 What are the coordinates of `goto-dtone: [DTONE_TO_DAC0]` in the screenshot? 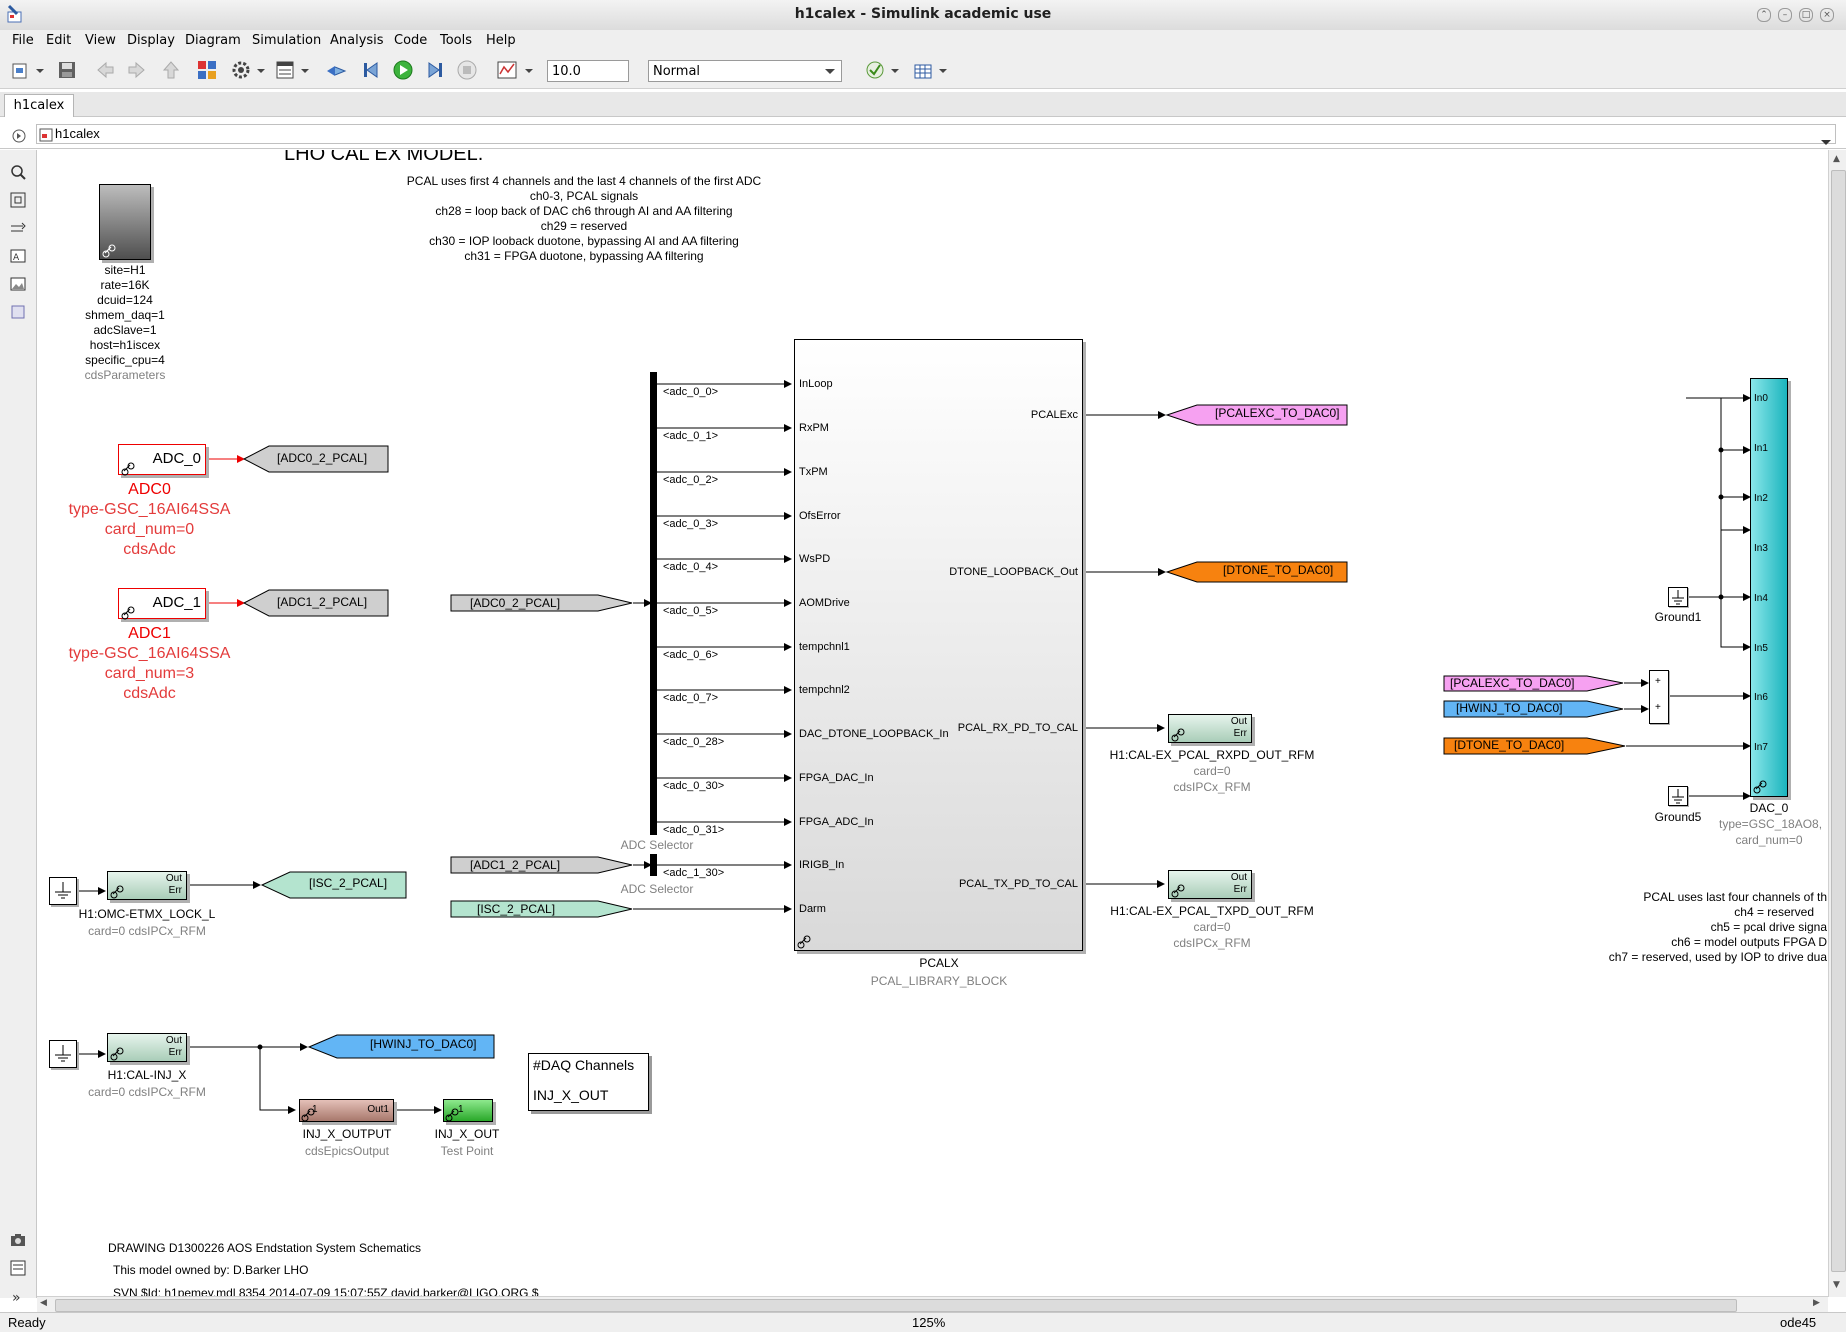 It's located at (1278, 570).